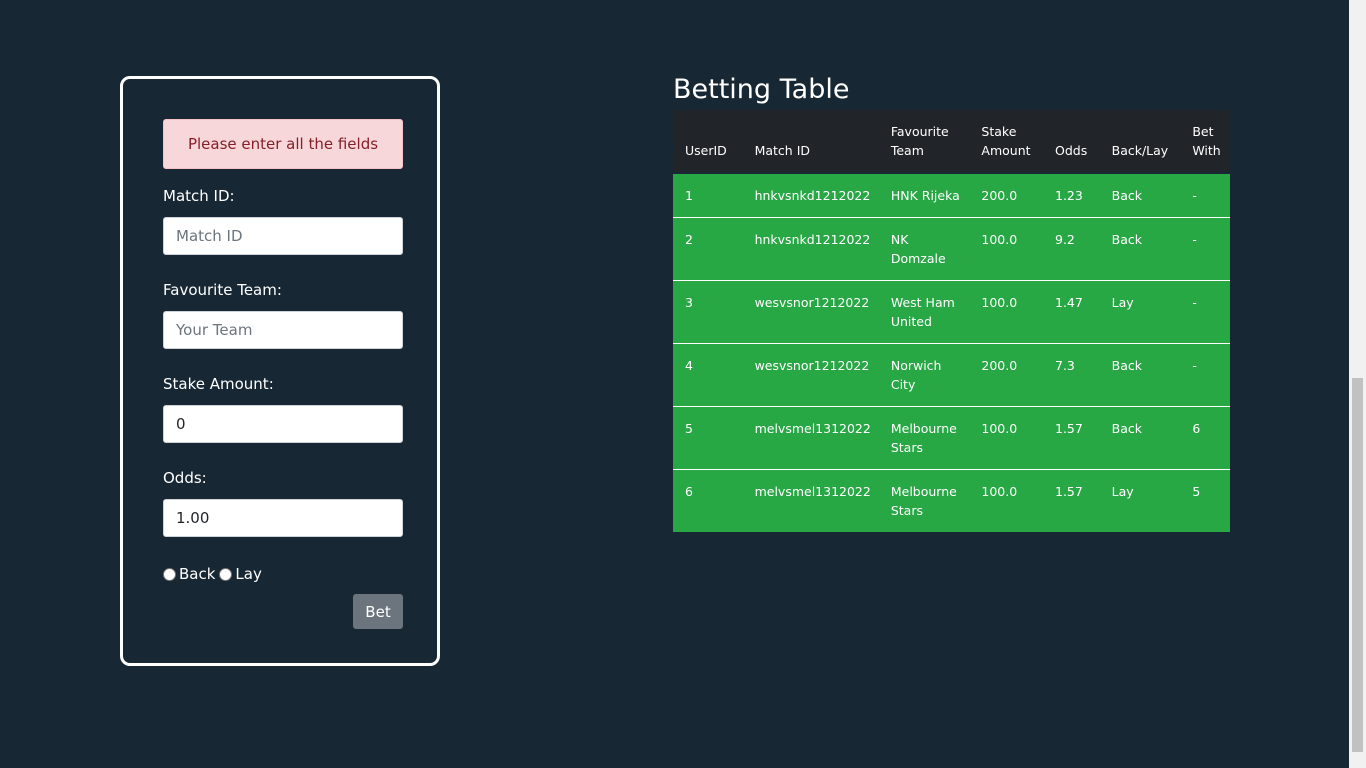  What do you see at coordinates (924, 142) in the screenshot?
I see `header-favourite-team: Favourite Team` at bounding box center [924, 142].